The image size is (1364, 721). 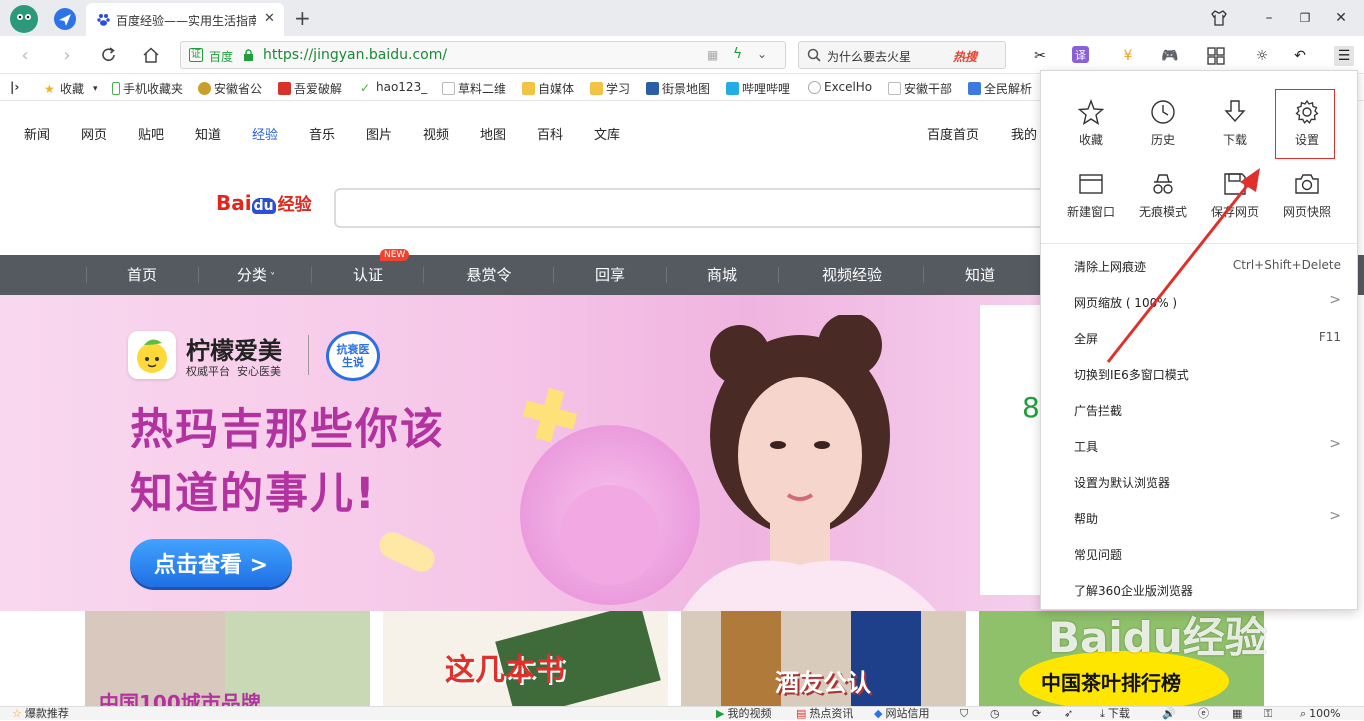 I want to click on top-link: 文库, so click(x=607, y=133).